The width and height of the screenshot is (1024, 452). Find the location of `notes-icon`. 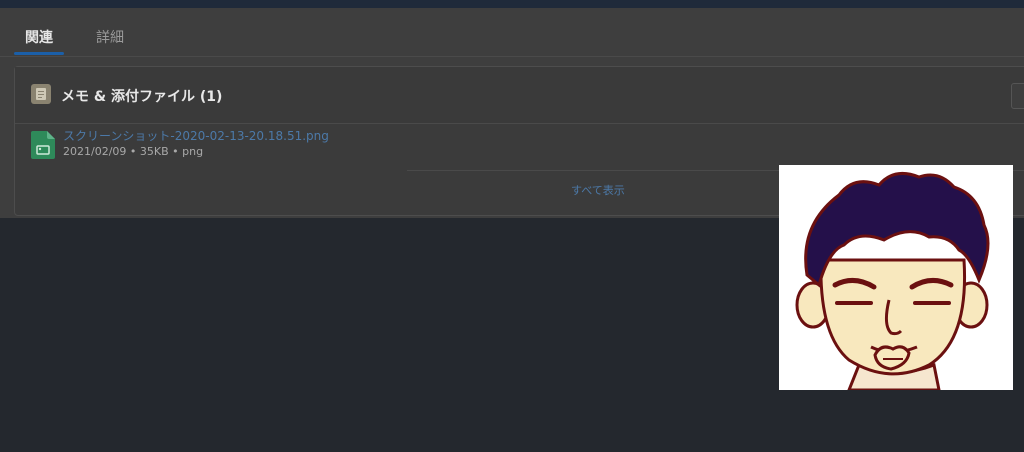

notes-icon is located at coordinates (41, 94).